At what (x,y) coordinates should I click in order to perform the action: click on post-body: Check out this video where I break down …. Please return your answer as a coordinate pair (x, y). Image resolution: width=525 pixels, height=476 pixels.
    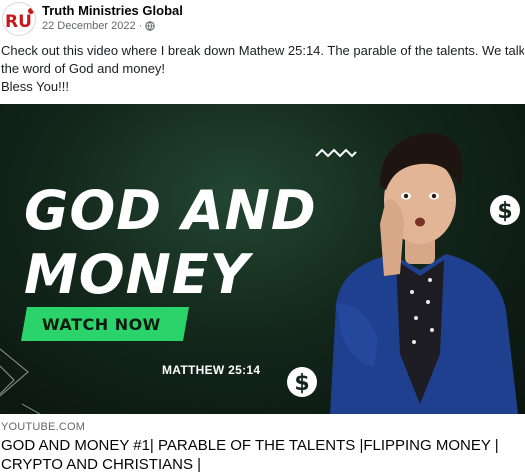
    Looking at the image, I should click on (262, 69).